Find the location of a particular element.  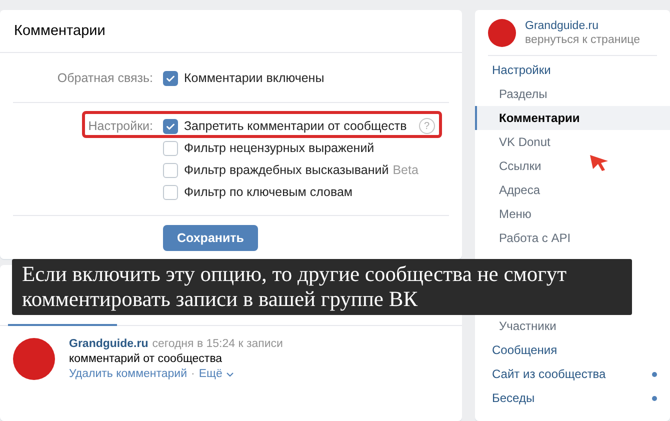

option-label: Запретить комментарии от сообществ is located at coordinates (295, 126).